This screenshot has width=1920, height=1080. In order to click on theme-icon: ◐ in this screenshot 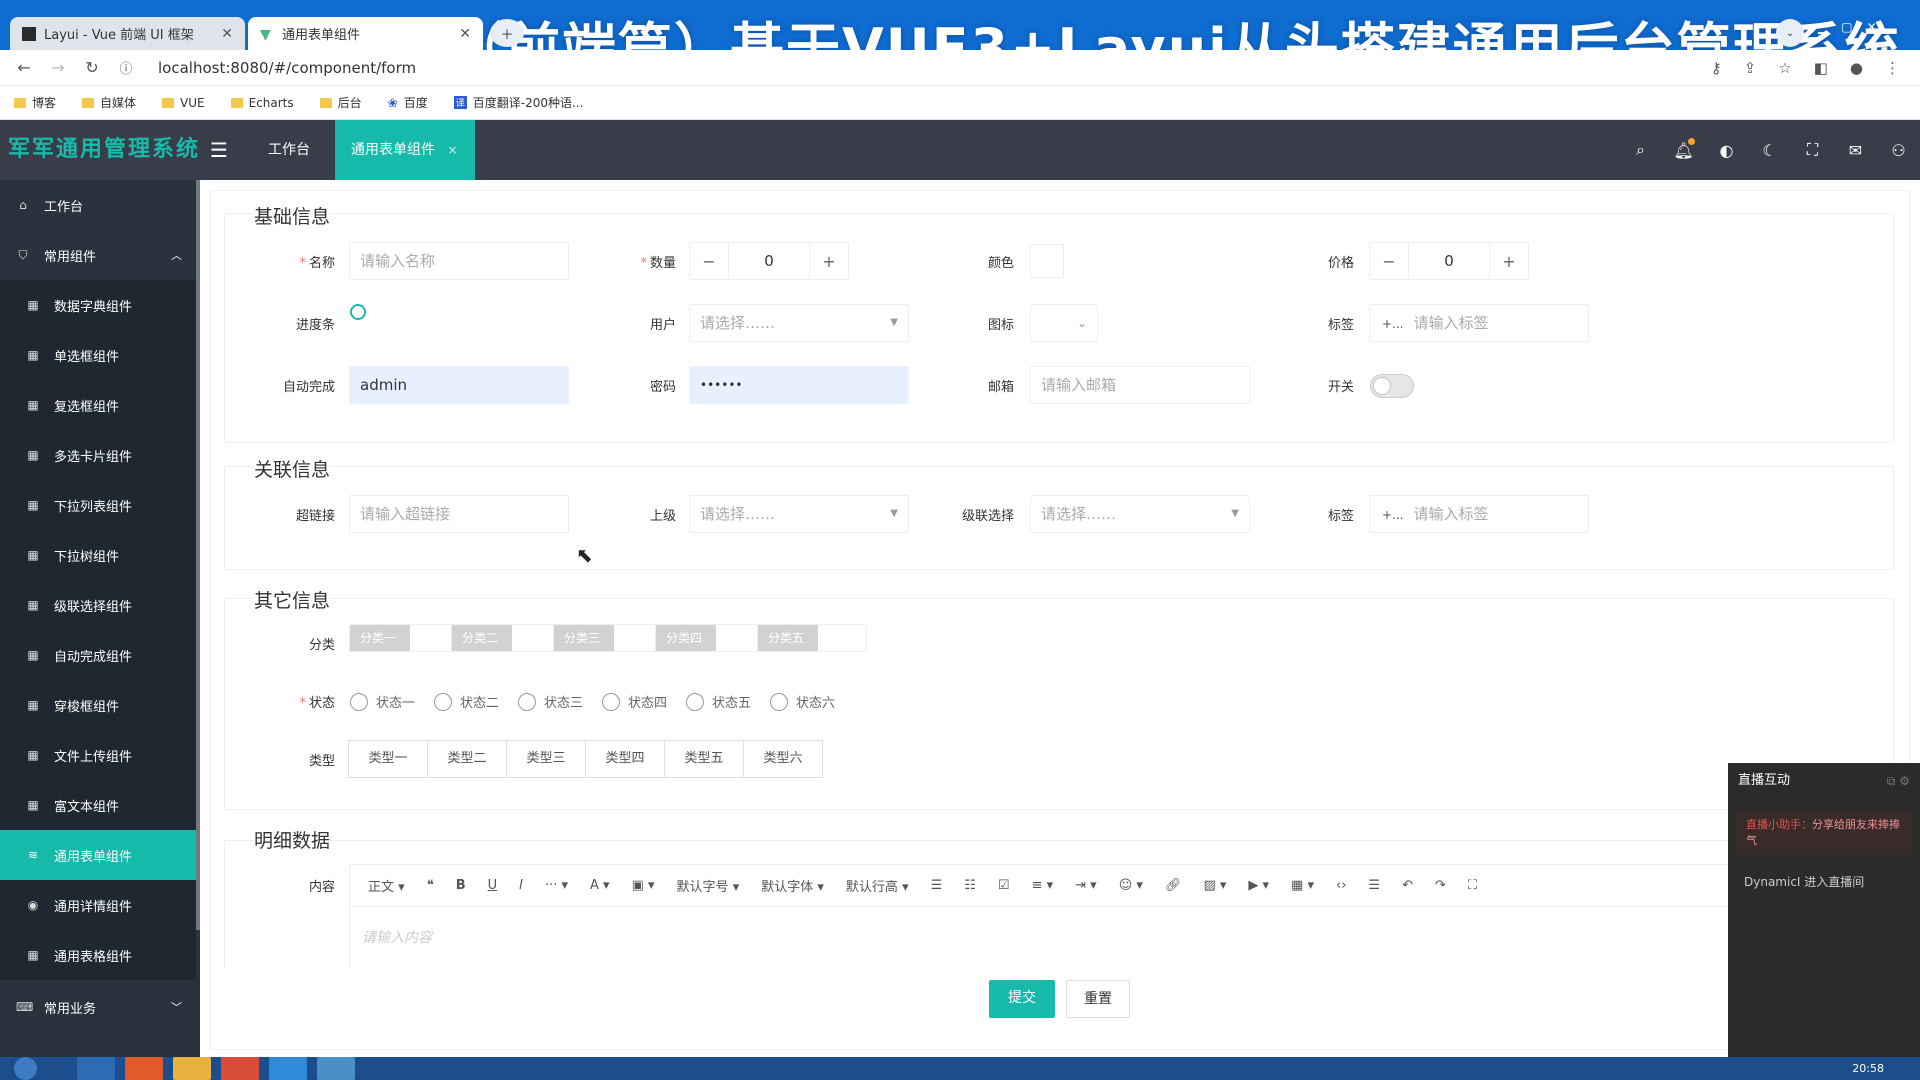, I will do `click(1726, 150)`.